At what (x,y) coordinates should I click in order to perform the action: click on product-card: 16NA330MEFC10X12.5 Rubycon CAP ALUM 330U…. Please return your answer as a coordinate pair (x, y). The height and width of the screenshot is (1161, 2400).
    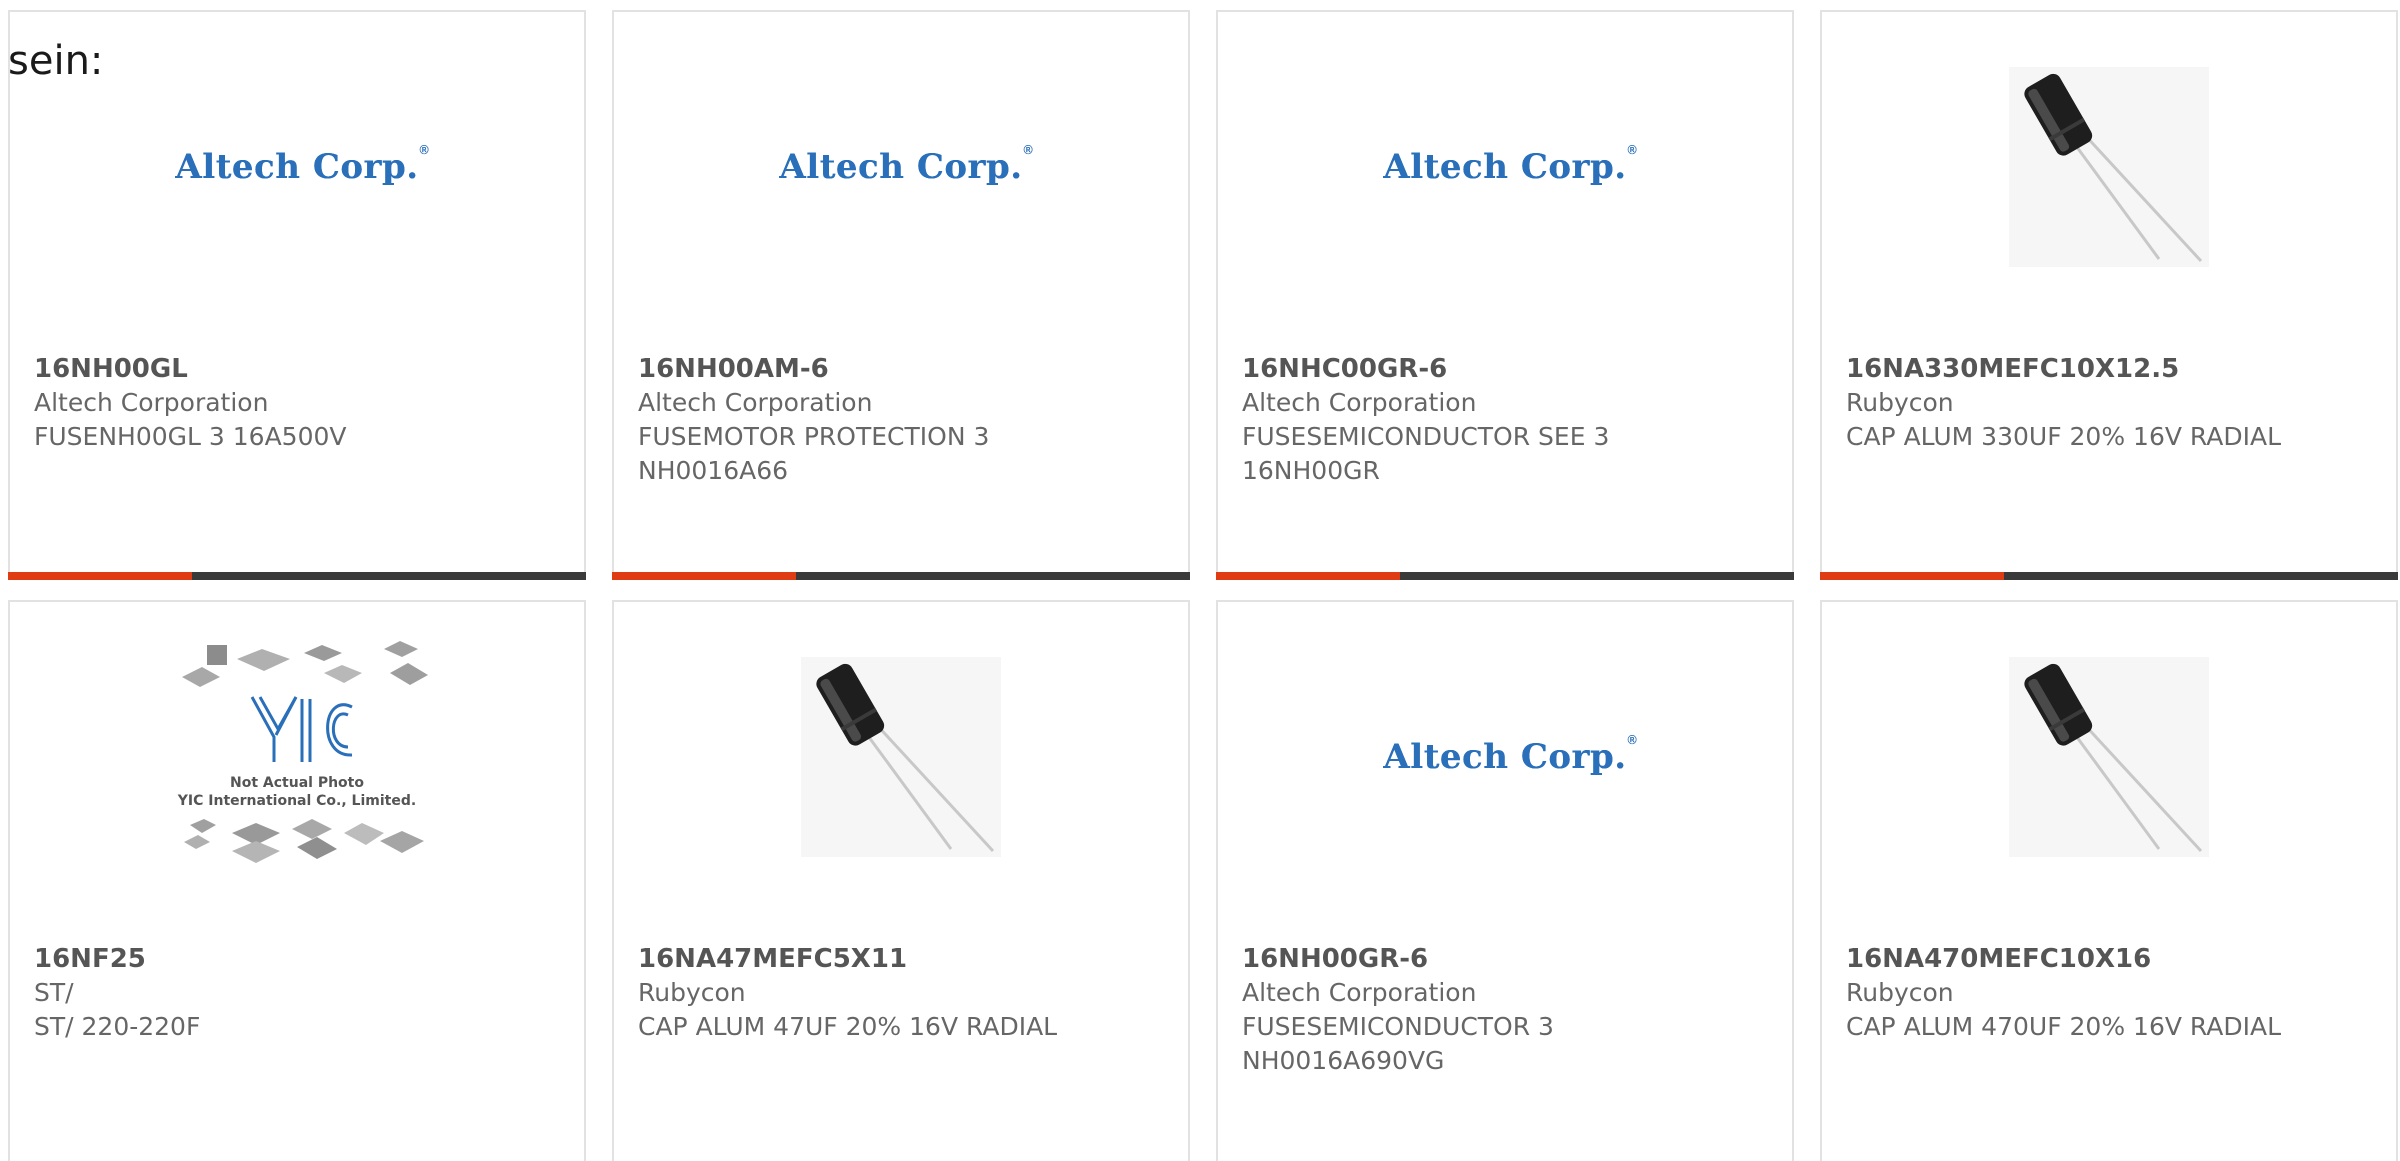
    Looking at the image, I should click on (2109, 295).